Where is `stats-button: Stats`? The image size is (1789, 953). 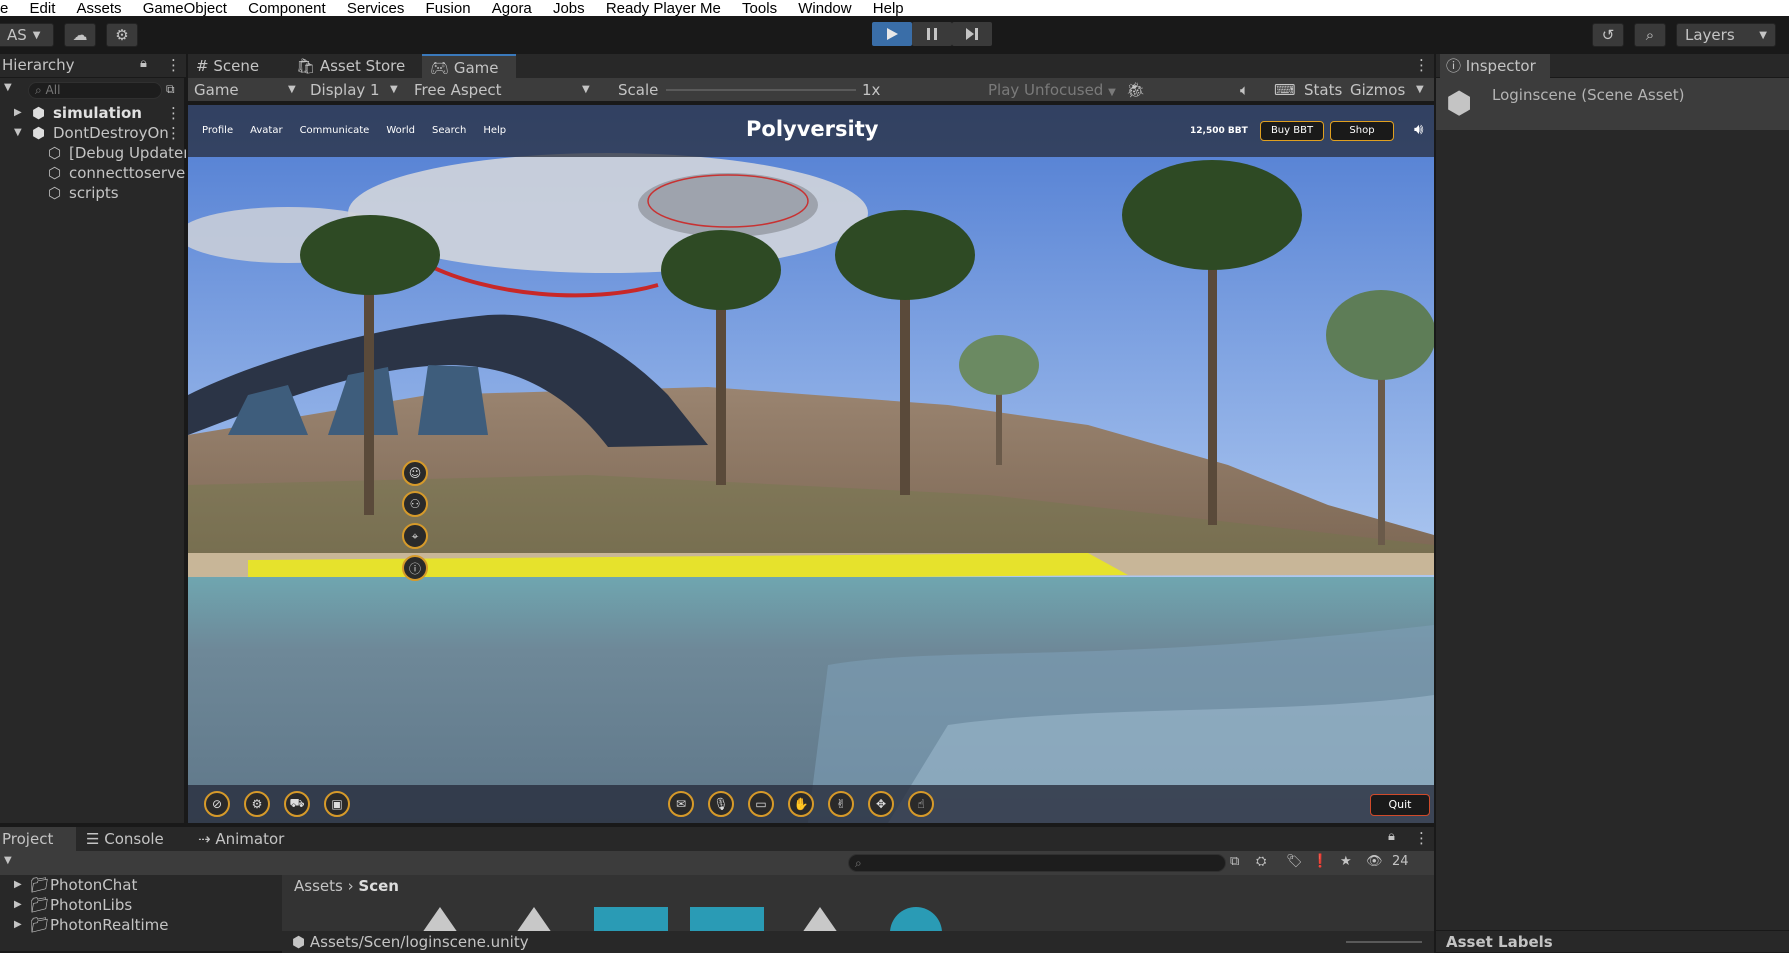 stats-button: Stats is located at coordinates (1323, 90).